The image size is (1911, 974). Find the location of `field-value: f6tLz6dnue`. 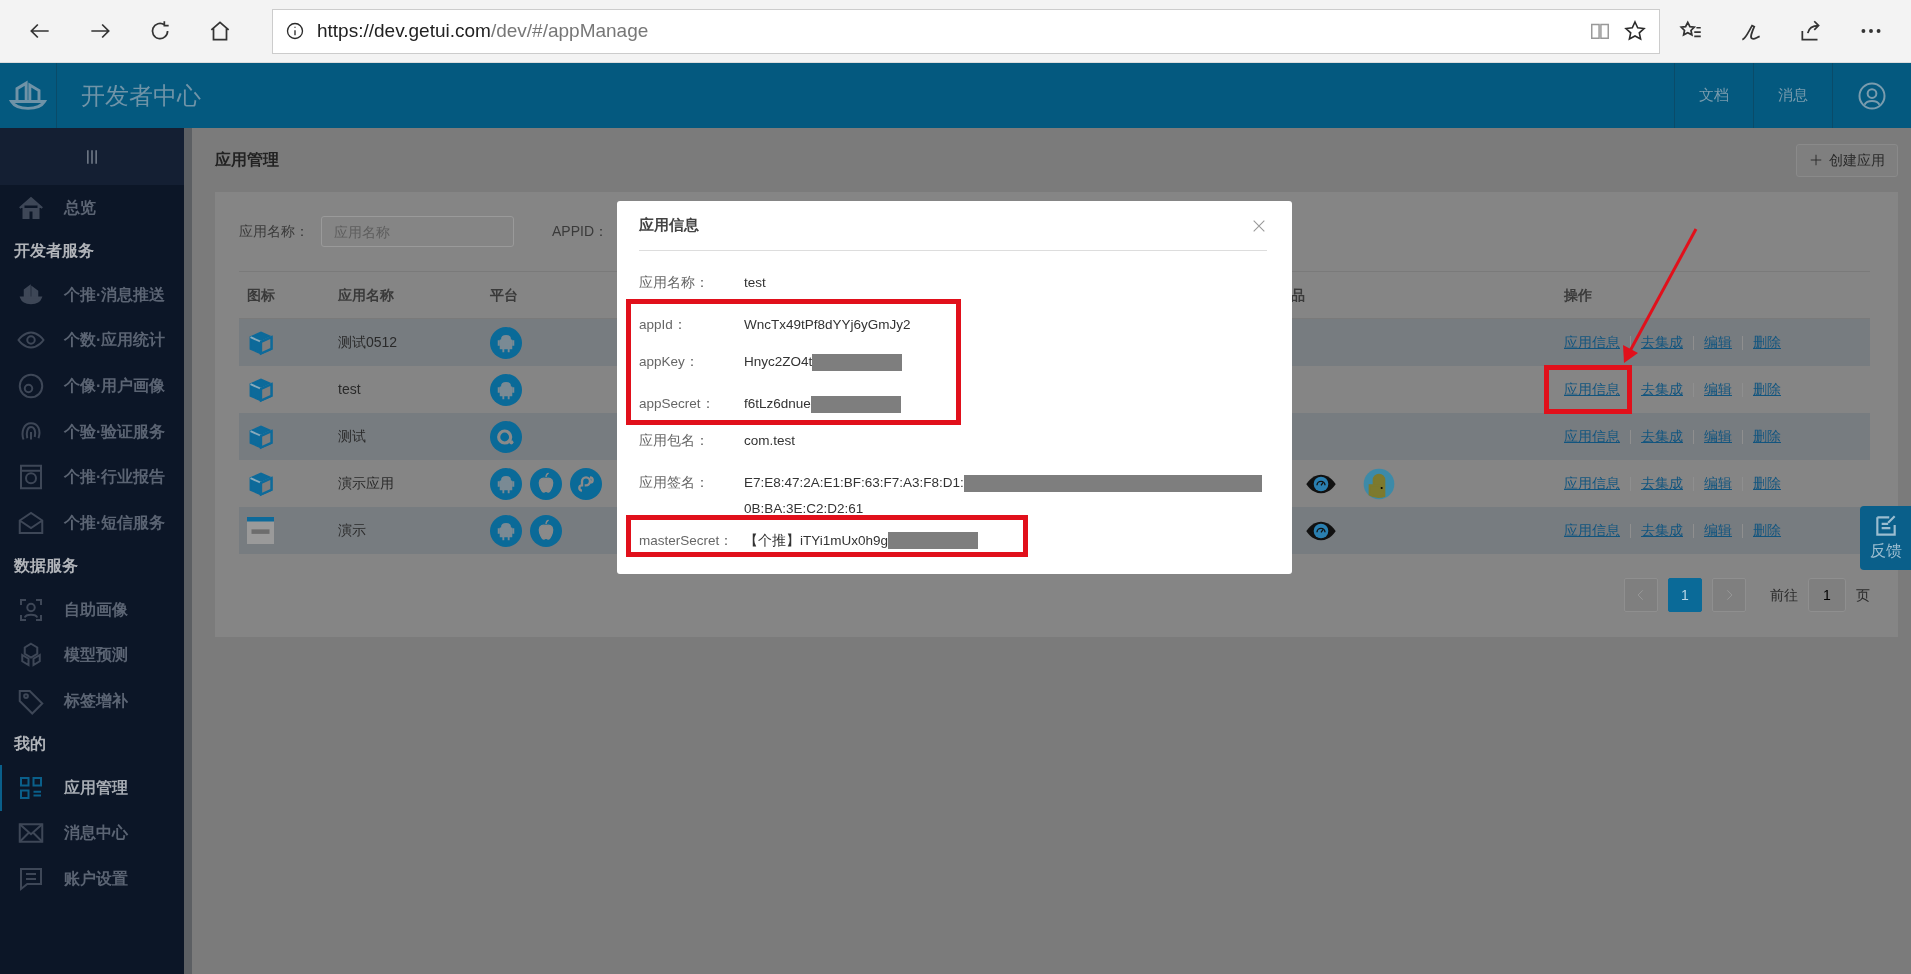

field-value: f6tLz6dnue is located at coordinates (777, 404).